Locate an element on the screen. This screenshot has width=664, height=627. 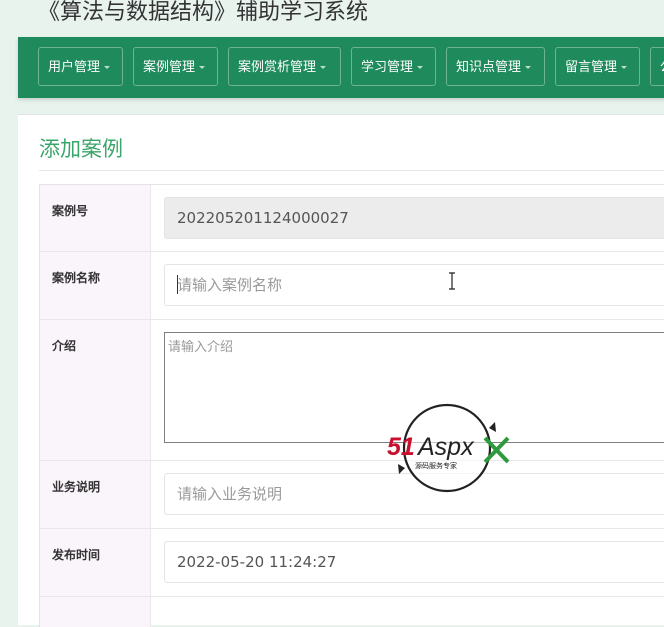
next-row-label is located at coordinates (95, 612).